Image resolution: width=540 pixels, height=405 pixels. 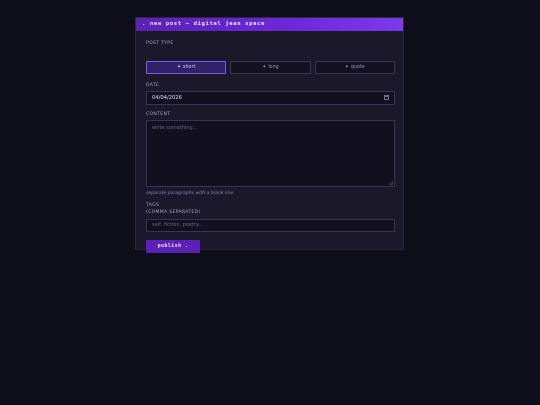 What do you see at coordinates (270, 98) in the screenshot?
I see `date-input: 04/04/2026` at bounding box center [270, 98].